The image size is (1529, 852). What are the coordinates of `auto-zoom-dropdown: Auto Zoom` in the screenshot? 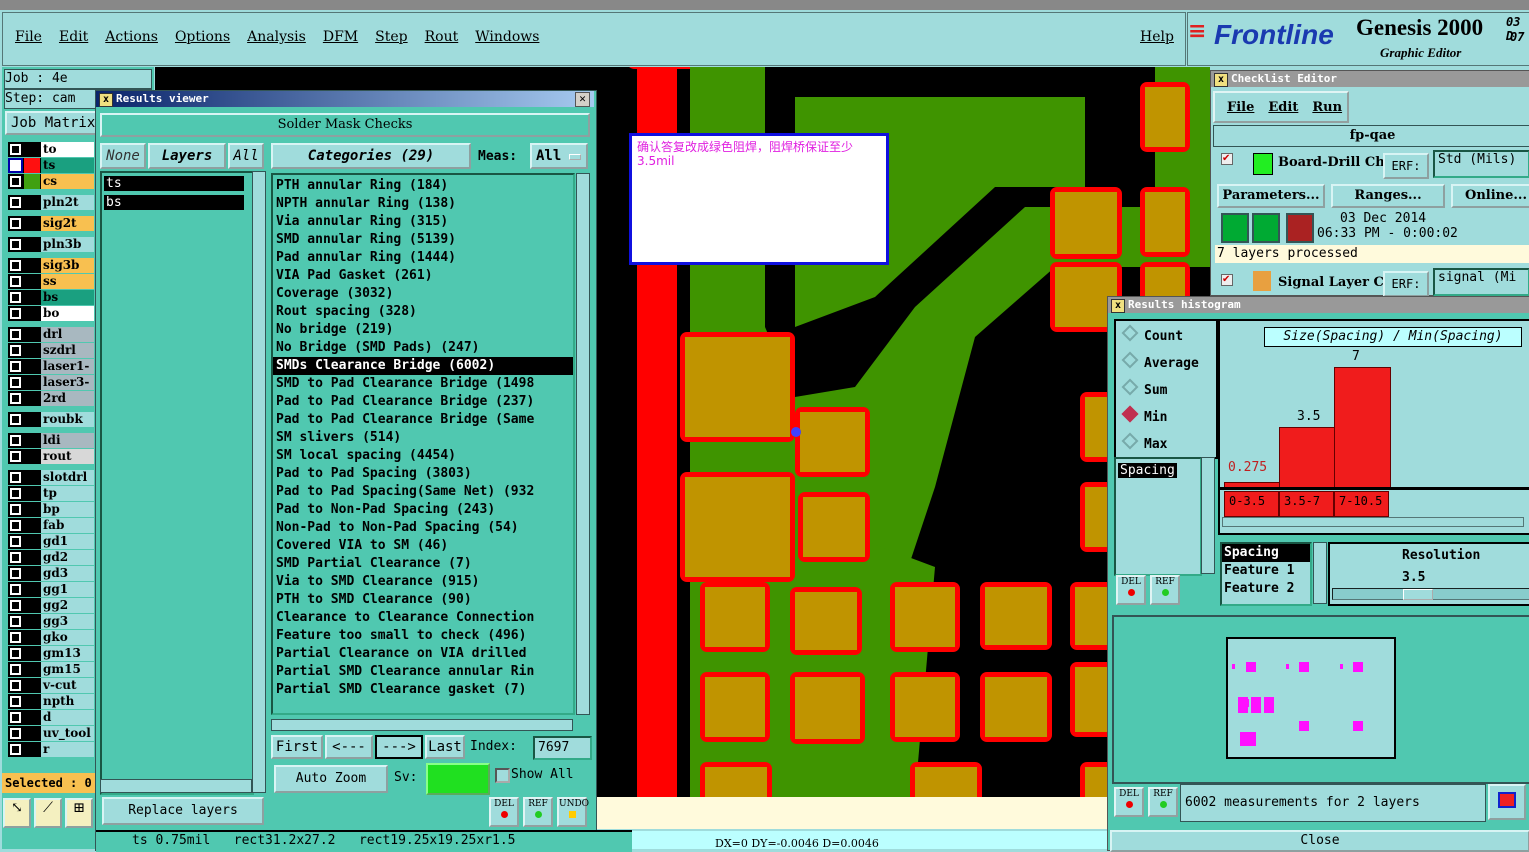 It's located at (331, 779).